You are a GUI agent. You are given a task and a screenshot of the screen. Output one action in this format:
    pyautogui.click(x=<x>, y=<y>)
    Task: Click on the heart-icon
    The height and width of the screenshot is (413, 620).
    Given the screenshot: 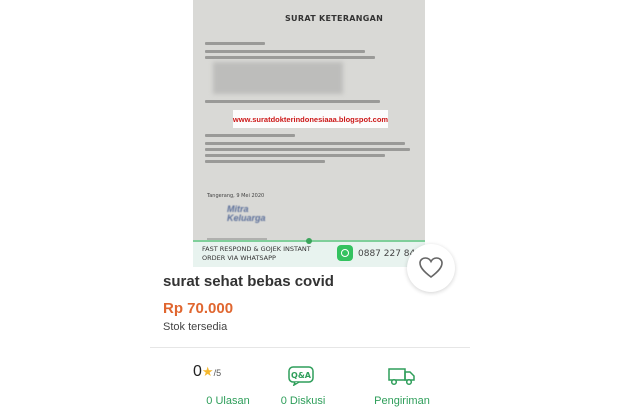 What is the action you would take?
    pyautogui.click(x=431, y=268)
    